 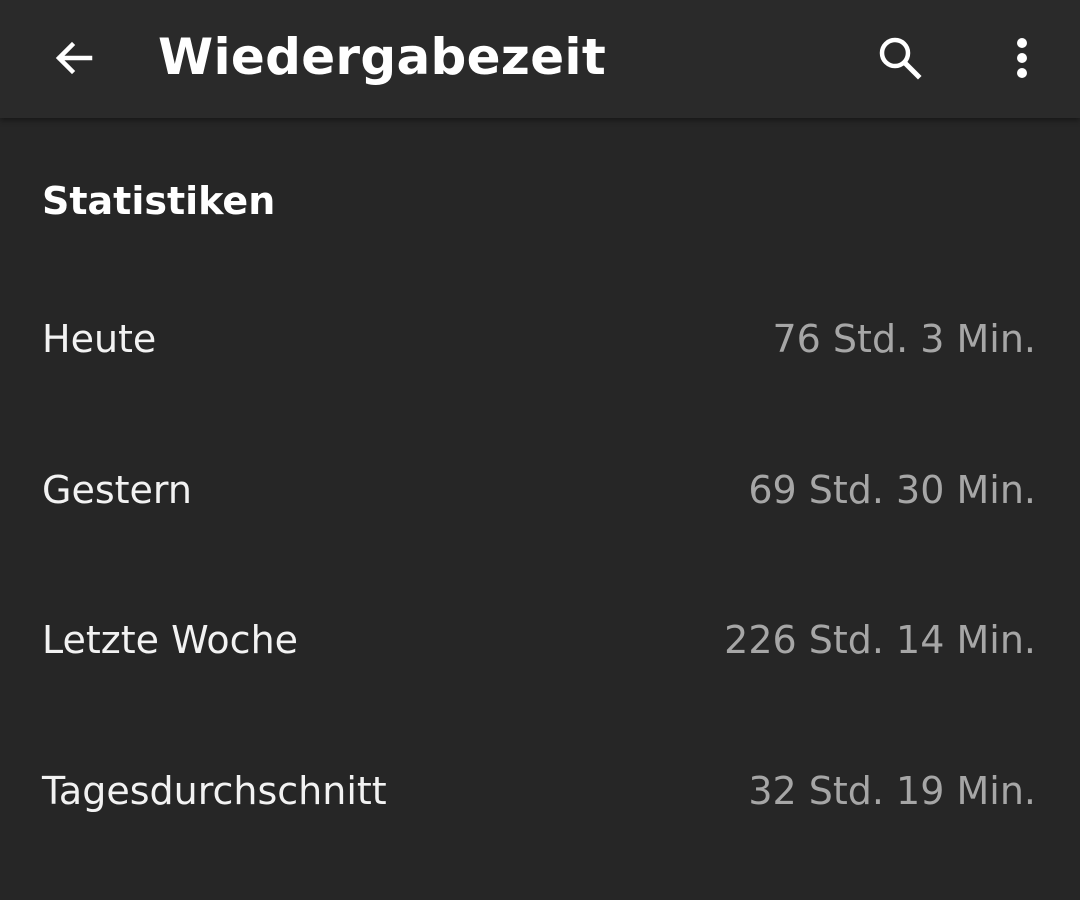 I want to click on overflow-menu-button, so click(x=1022, y=58).